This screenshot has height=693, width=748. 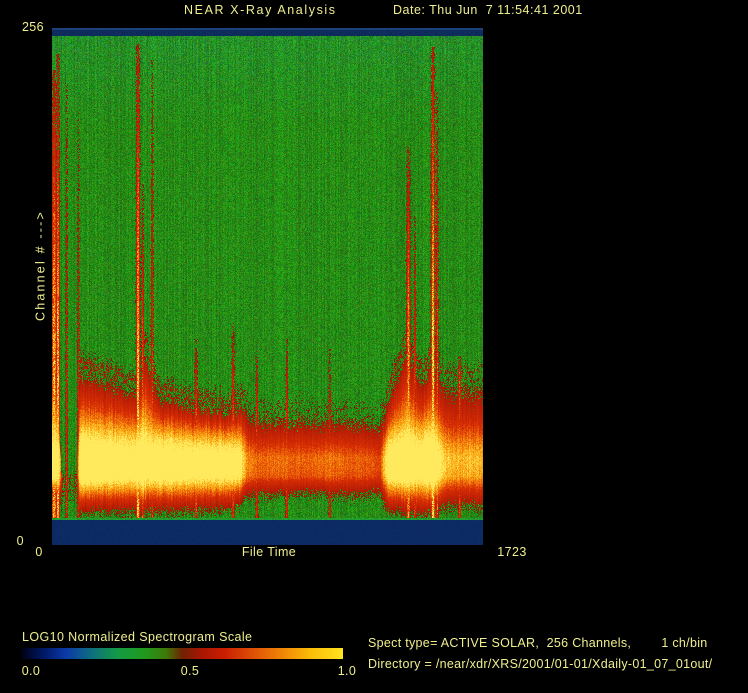 I want to click on y-axis-min-label: 0, so click(x=20, y=541).